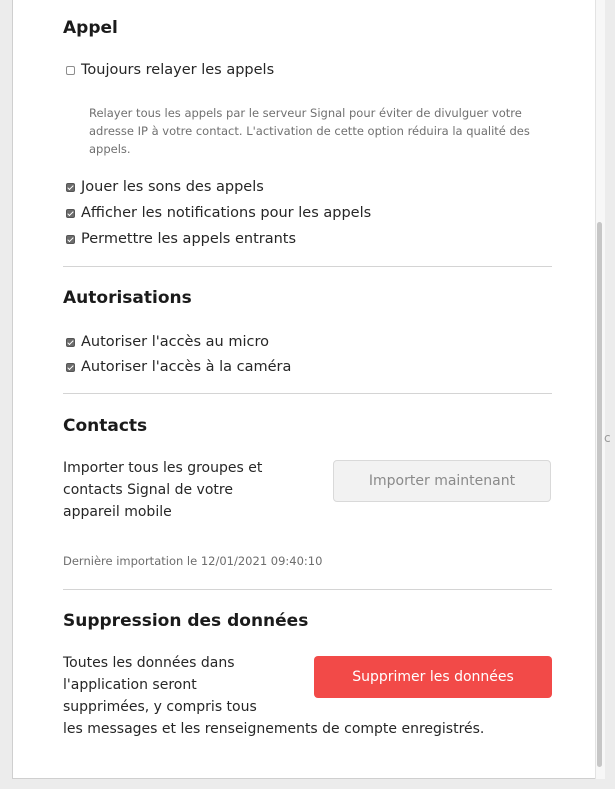 This screenshot has height=789, width=615. What do you see at coordinates (148, 490) in the screenshot?
I see `contacts-description-line: contacts Signal de votre` at bounding box center [148, 490].